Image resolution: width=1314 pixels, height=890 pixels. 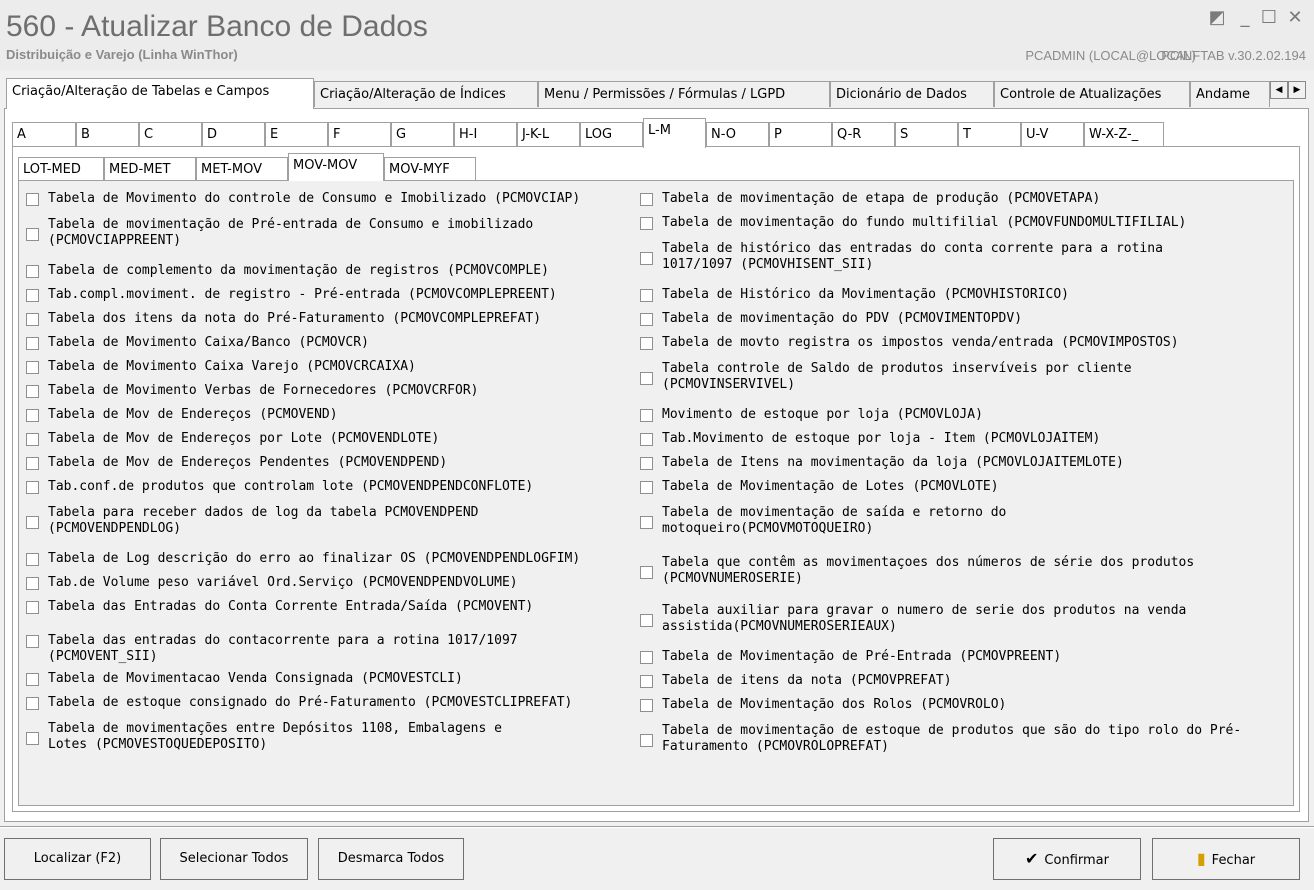 I want to click on tab-mov-mov: MOV-MOV, so click(x=336, y=167).